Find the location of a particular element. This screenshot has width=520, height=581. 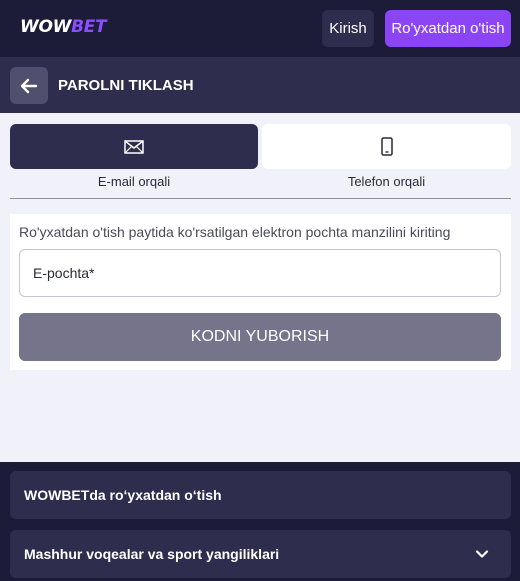

wowbet-logo: WOWBET is located at coordinates (63, 27).